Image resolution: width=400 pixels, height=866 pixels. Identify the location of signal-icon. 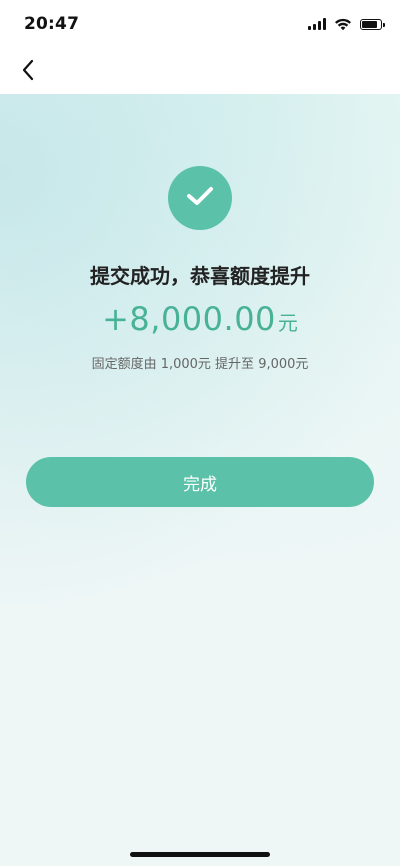
(317, 24).